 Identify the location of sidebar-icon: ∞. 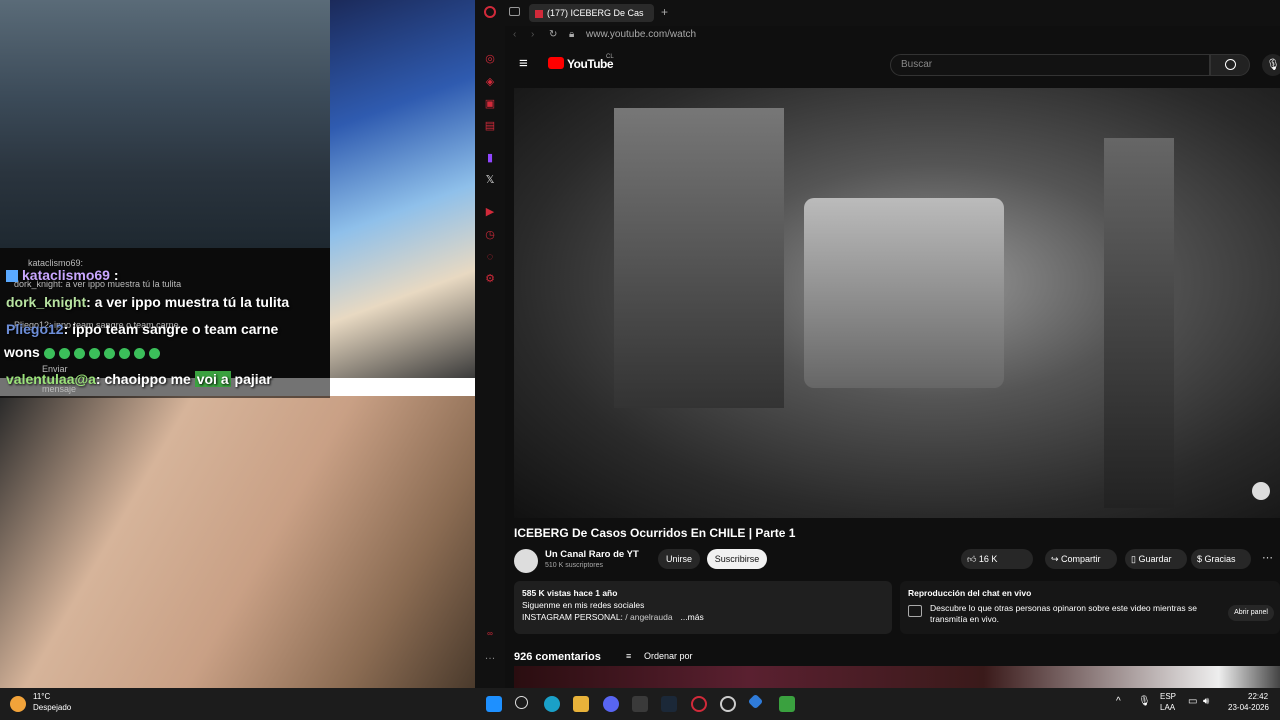
(490, 634).